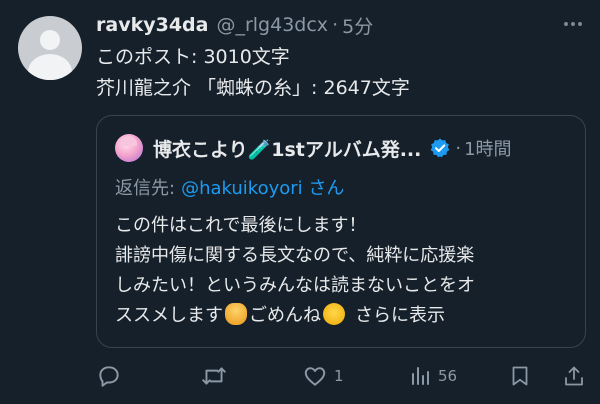  Describe the element at coordinates (109, 376) in the screenshot. I see `reply-icon` at that location.